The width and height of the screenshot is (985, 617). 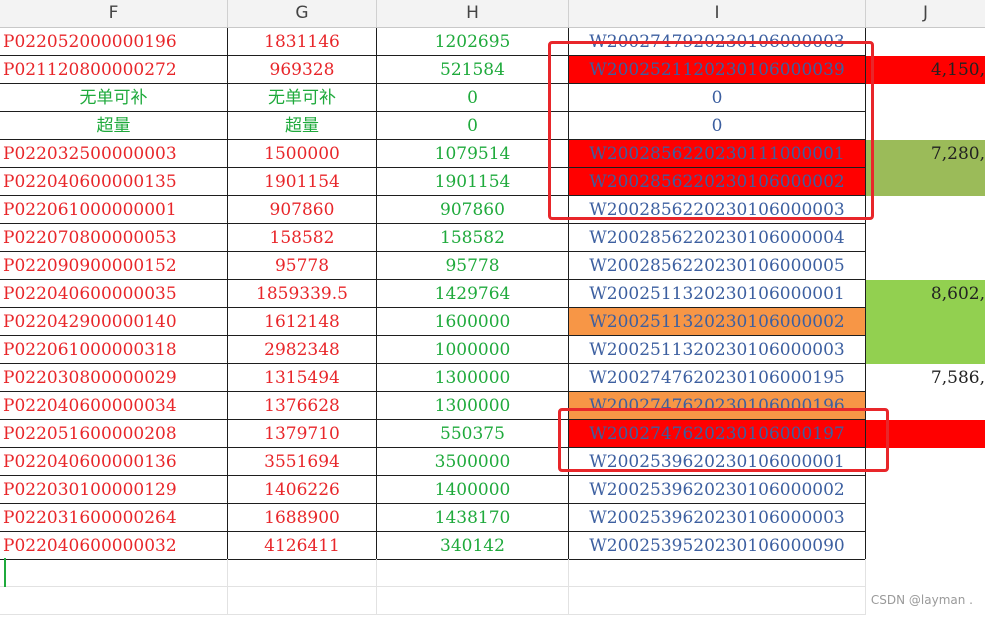 What do you see at coordinates (114, 350) in the screenshot?
I see `cell-f: P022061000000318` at bounding box center [114, 350].